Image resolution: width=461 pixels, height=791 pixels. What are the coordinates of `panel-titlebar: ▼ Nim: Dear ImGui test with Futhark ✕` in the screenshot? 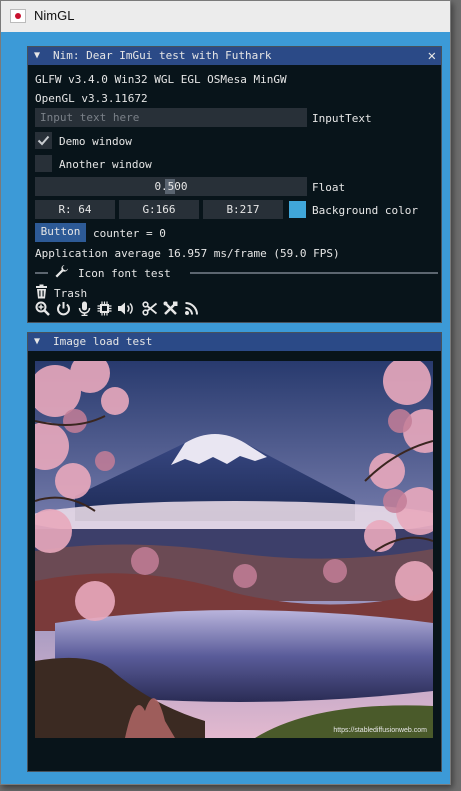 It's located at (234, 56).